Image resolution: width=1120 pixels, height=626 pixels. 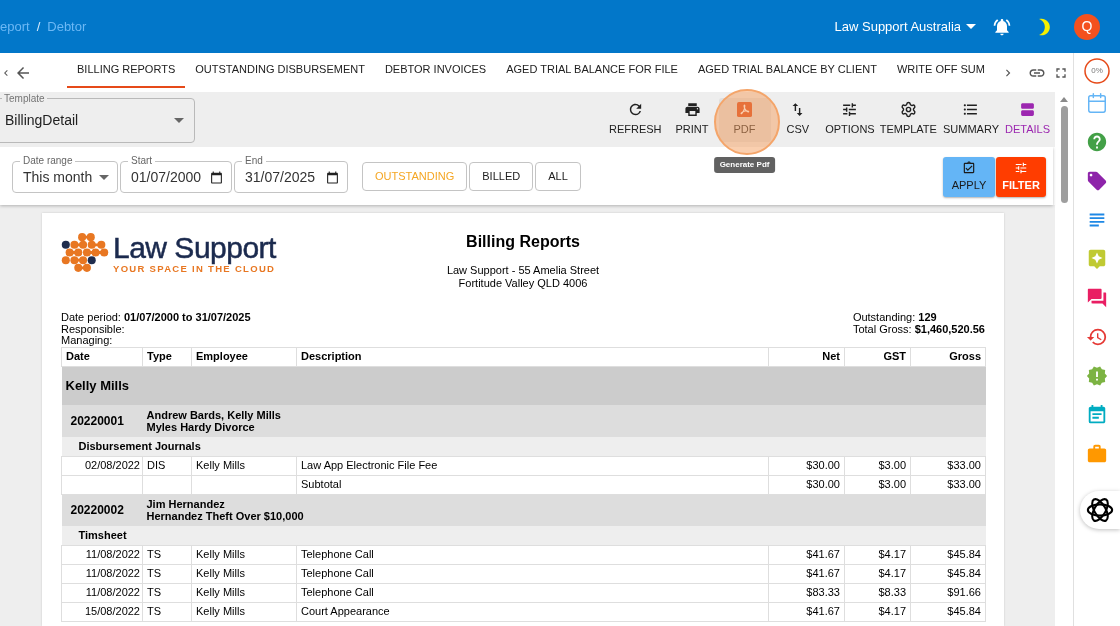 What do you see at coordinates (102, 465) in the screenshot?
I see `table-cell: 02/08/2022` at bounding box center [102, 465].